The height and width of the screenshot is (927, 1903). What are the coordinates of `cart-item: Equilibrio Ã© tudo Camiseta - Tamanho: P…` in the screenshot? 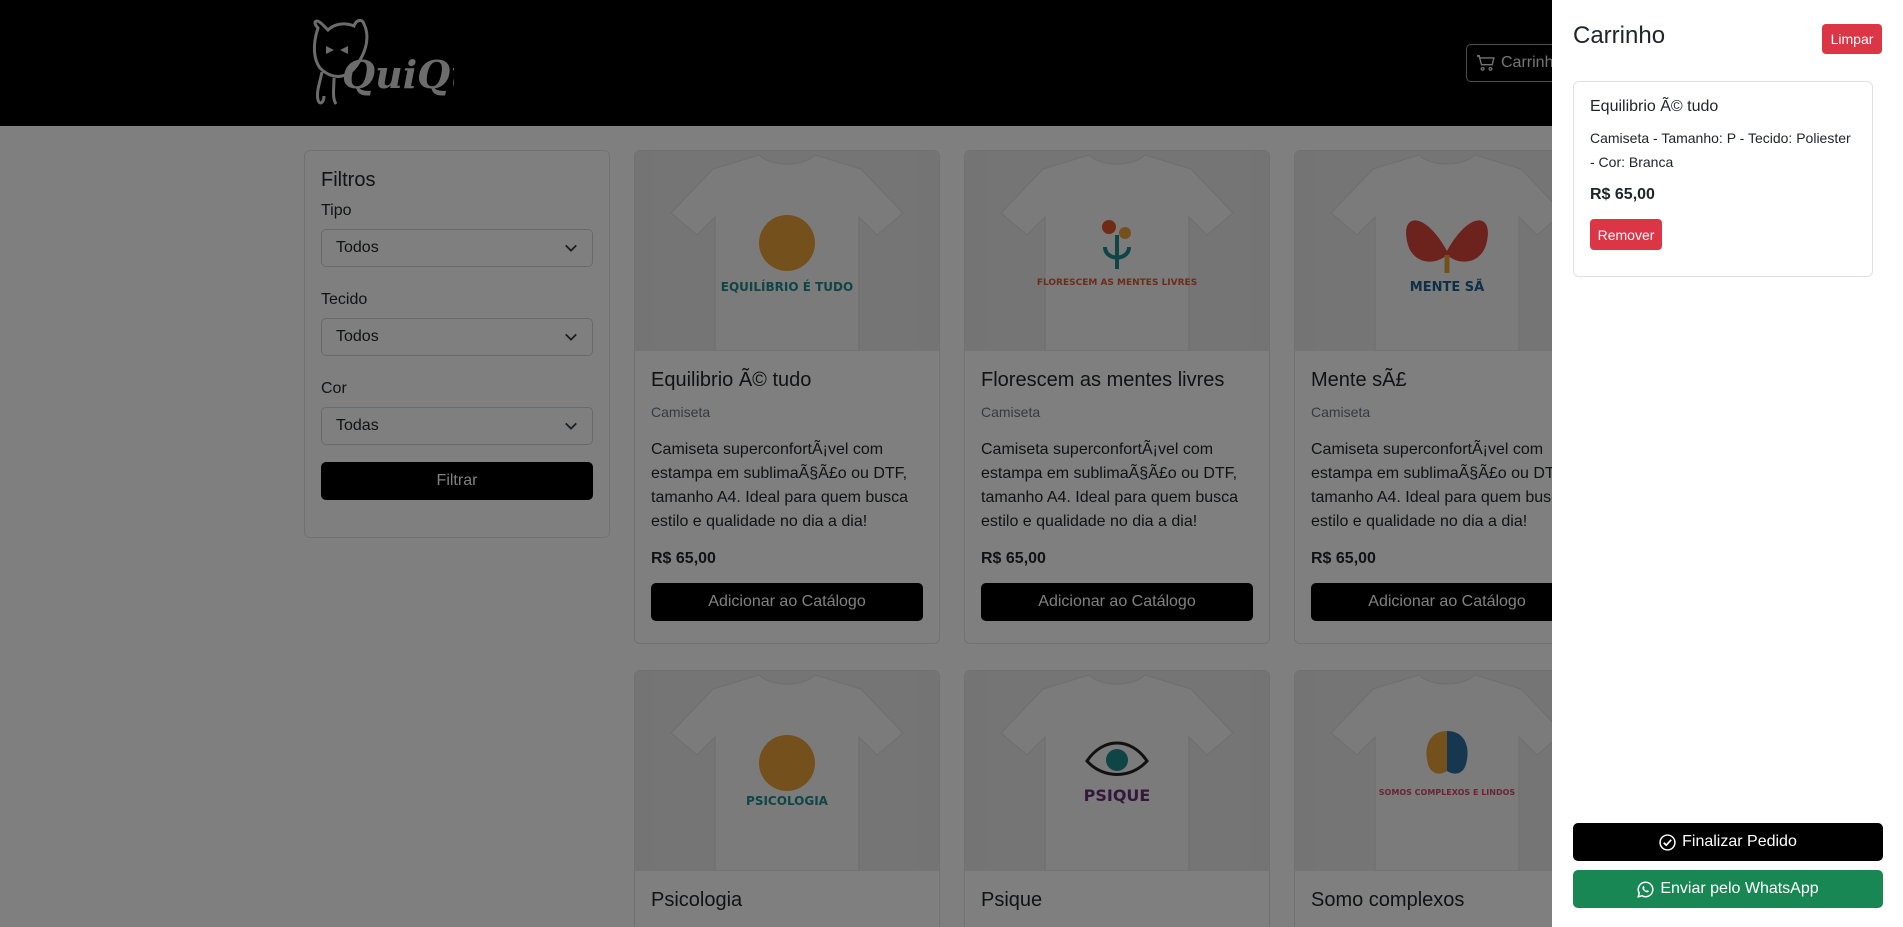 It's located at (1723, 179).